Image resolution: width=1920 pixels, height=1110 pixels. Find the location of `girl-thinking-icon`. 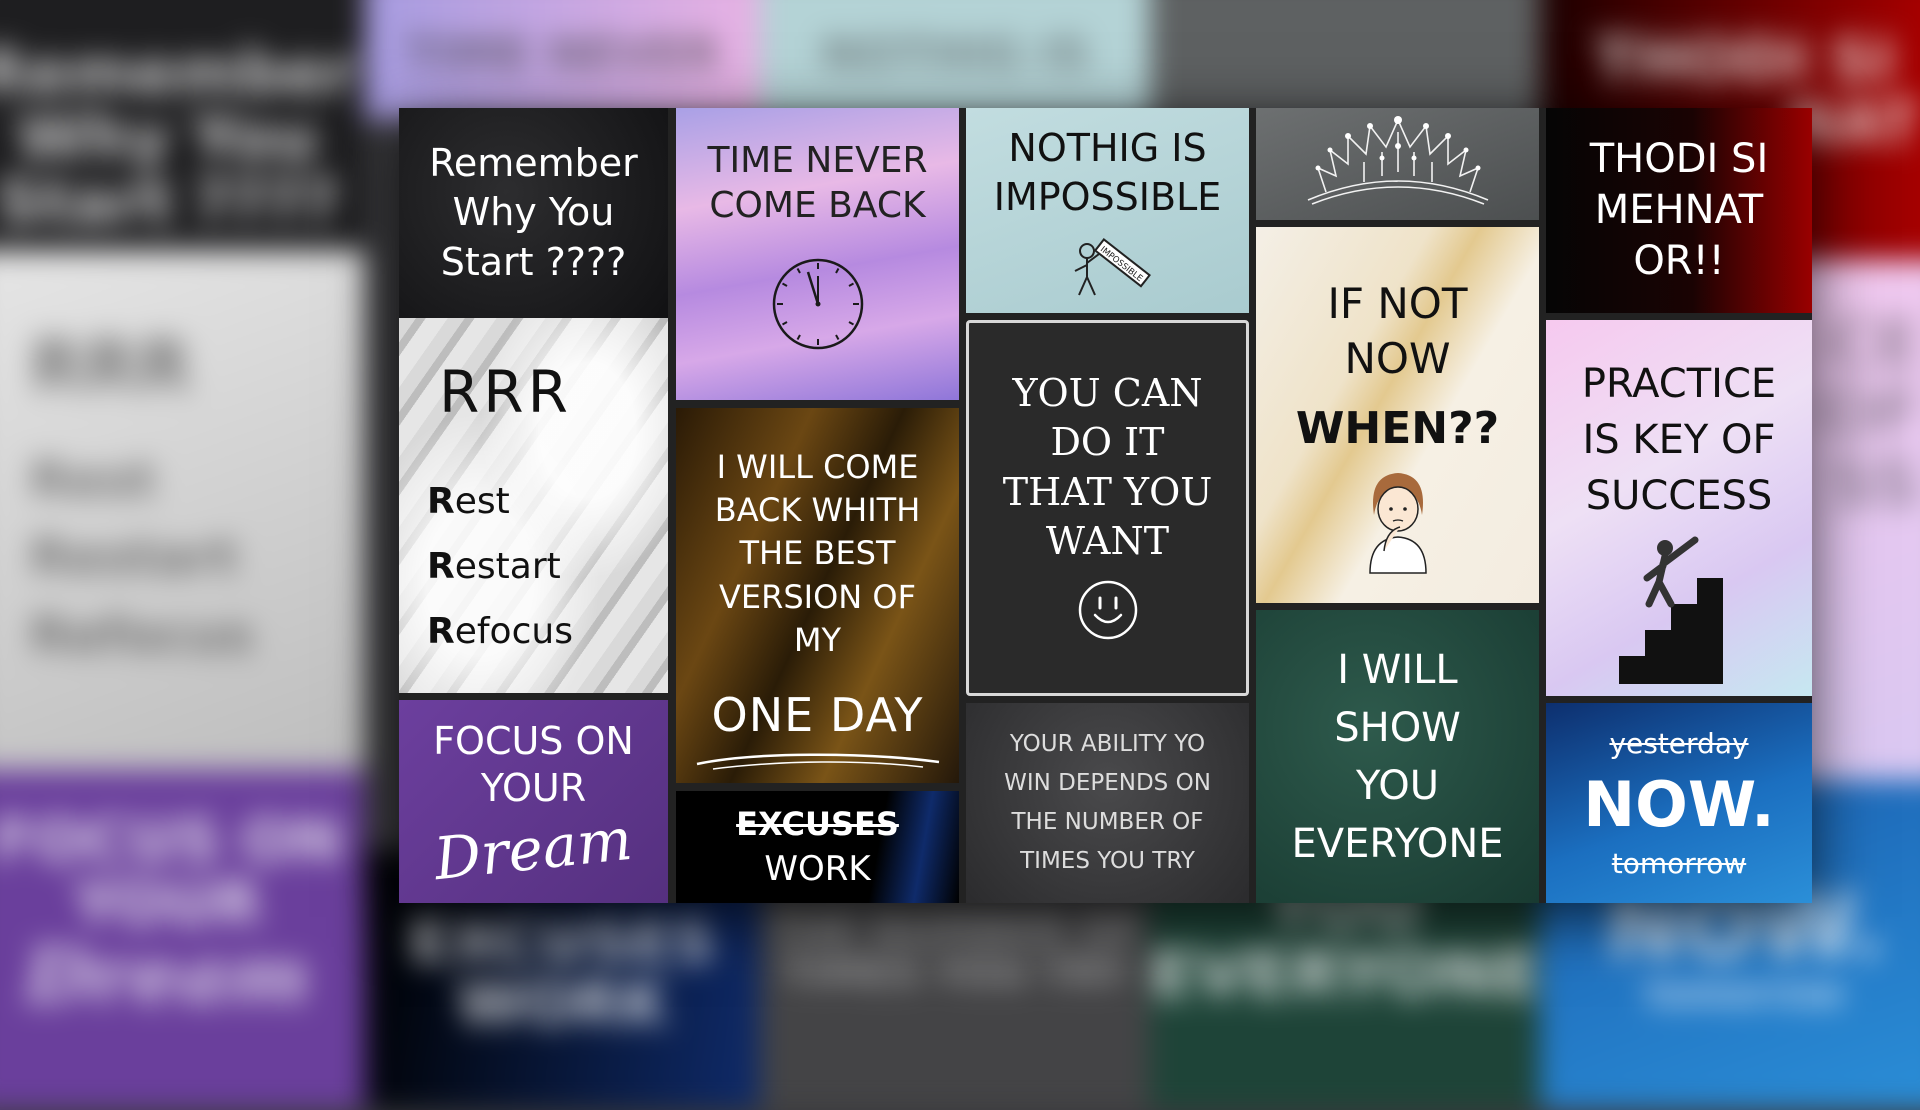

girl-thinking-icon is located at coordinates (1397, 524).